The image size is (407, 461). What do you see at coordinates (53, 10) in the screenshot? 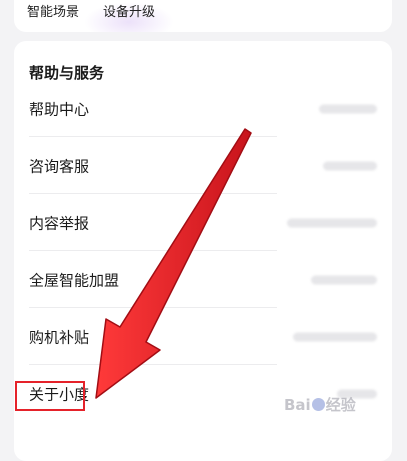
I see `smart-scene-button: 智能场景` at bounding box center [53, 10].